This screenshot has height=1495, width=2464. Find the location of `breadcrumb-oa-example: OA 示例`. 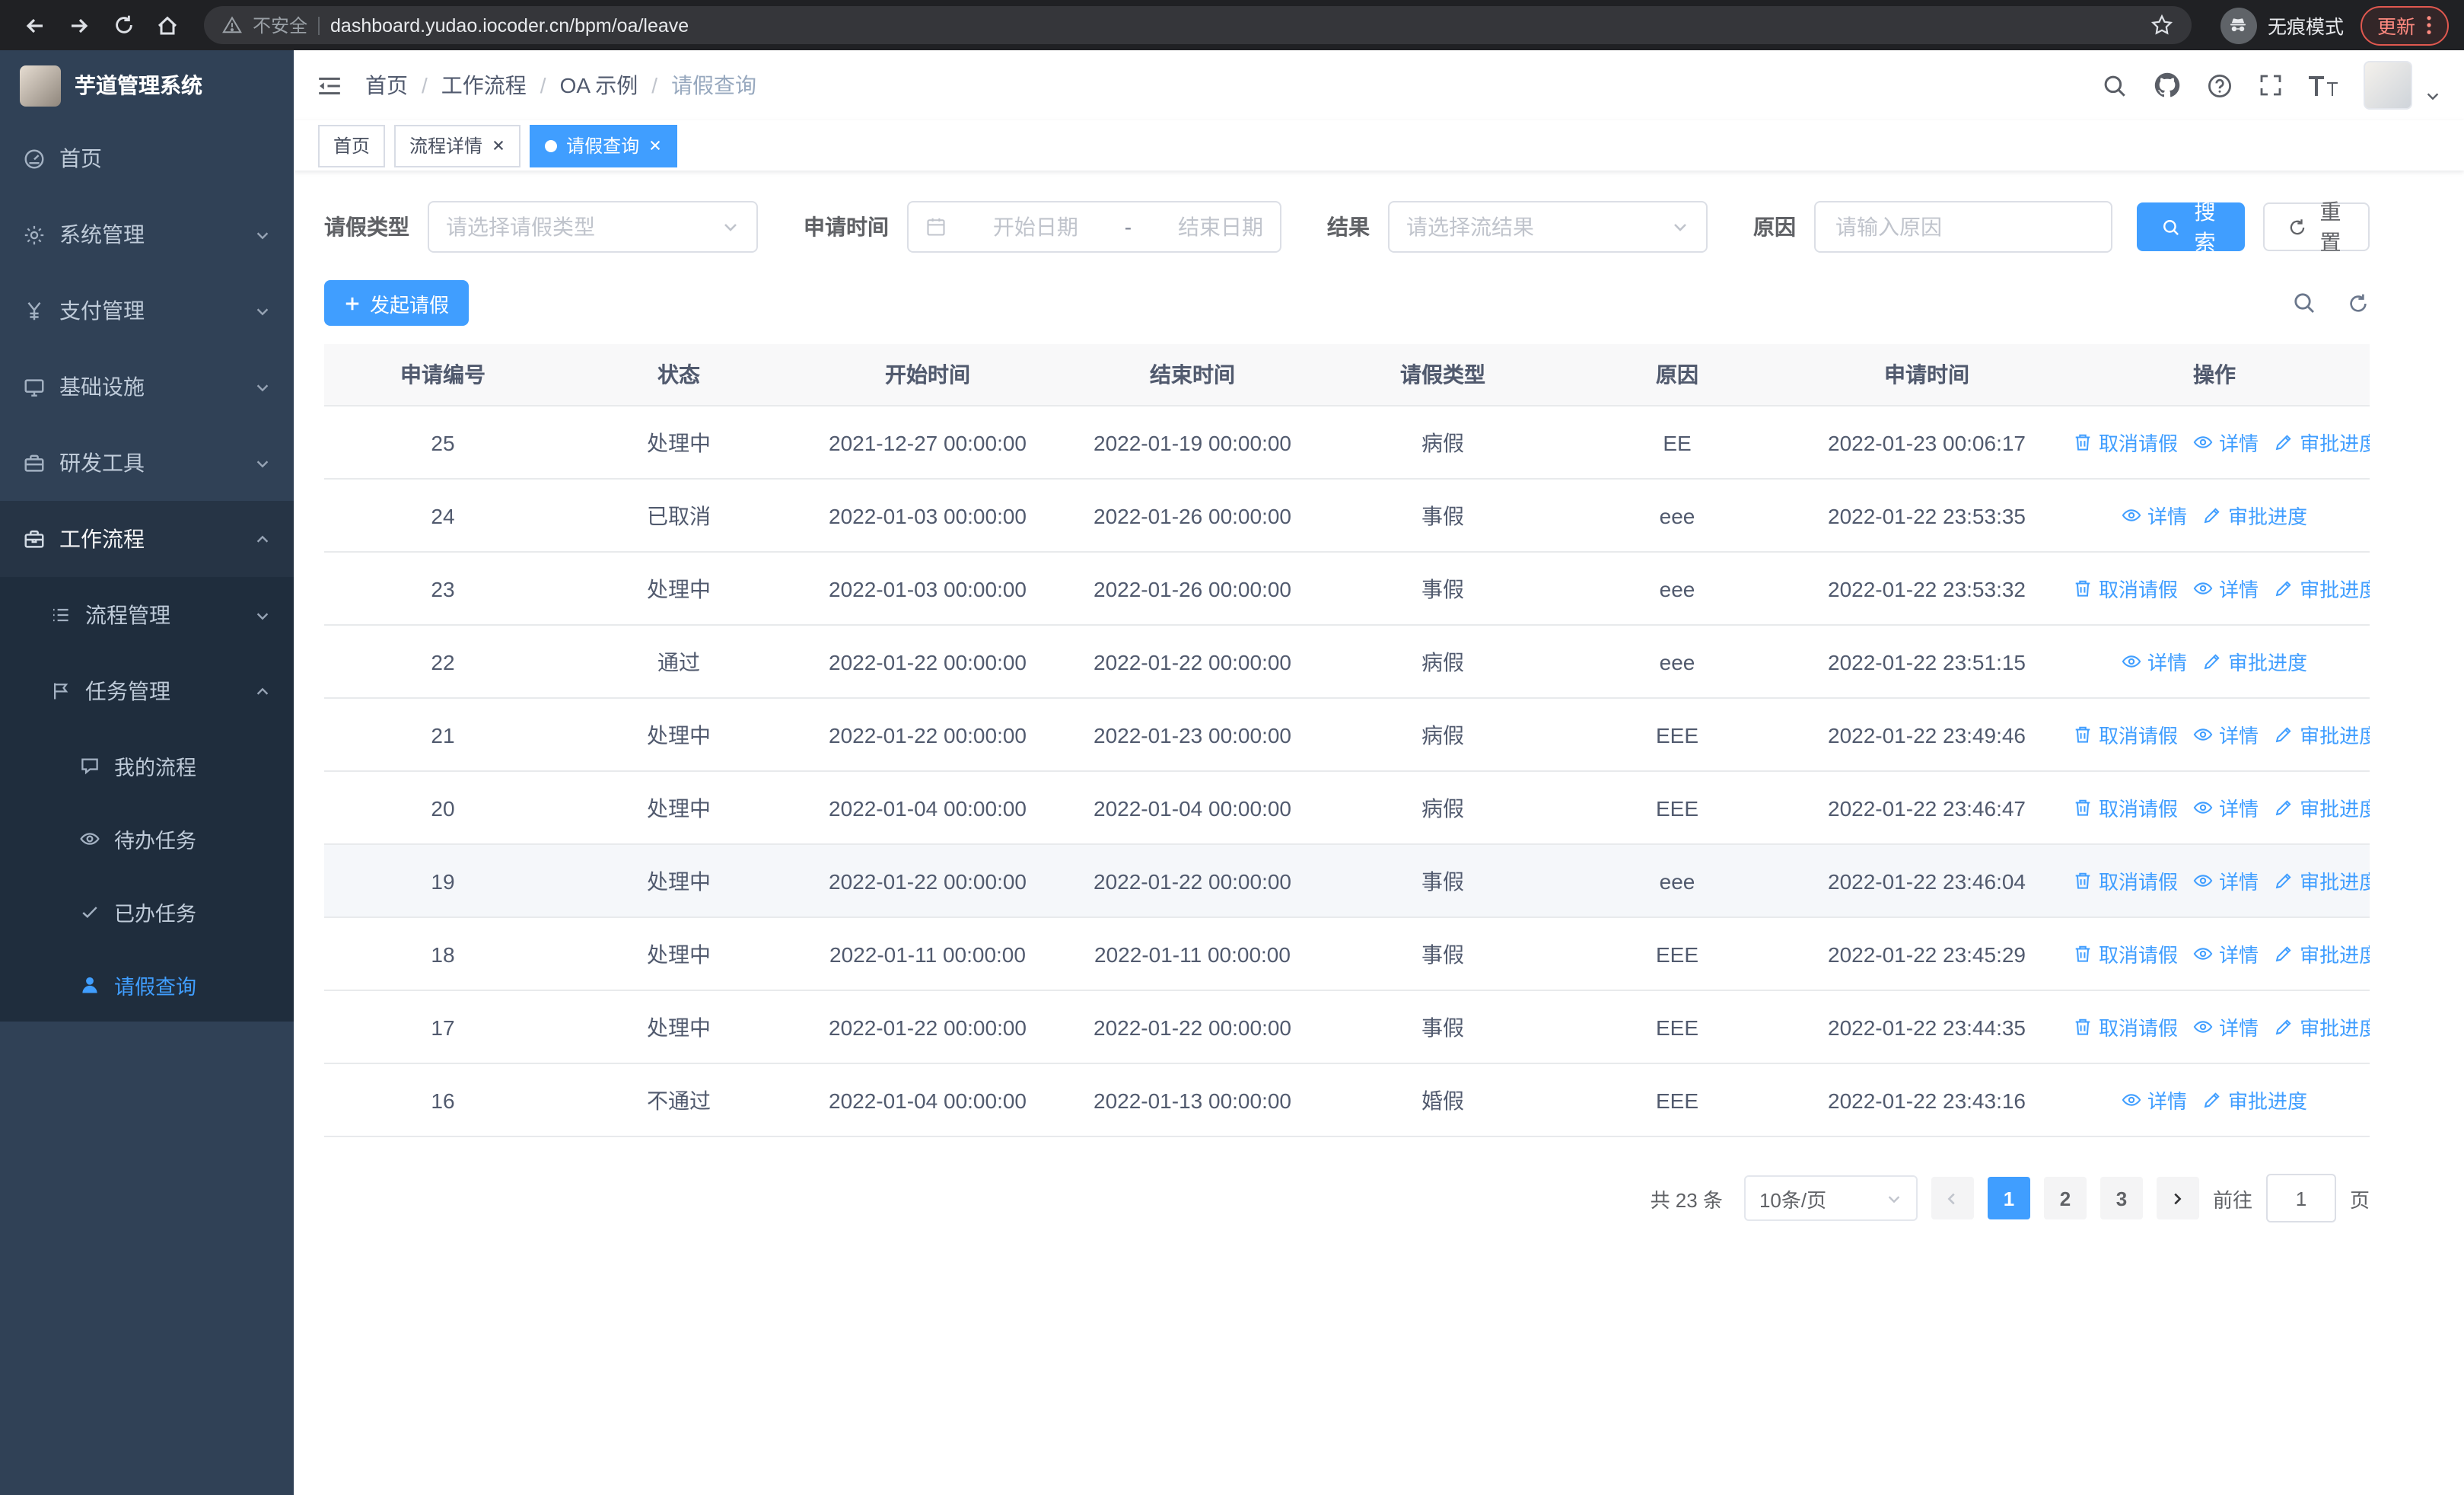

breadcrumb-oa-example: OA 示例 is located at coordinates (616, 85).